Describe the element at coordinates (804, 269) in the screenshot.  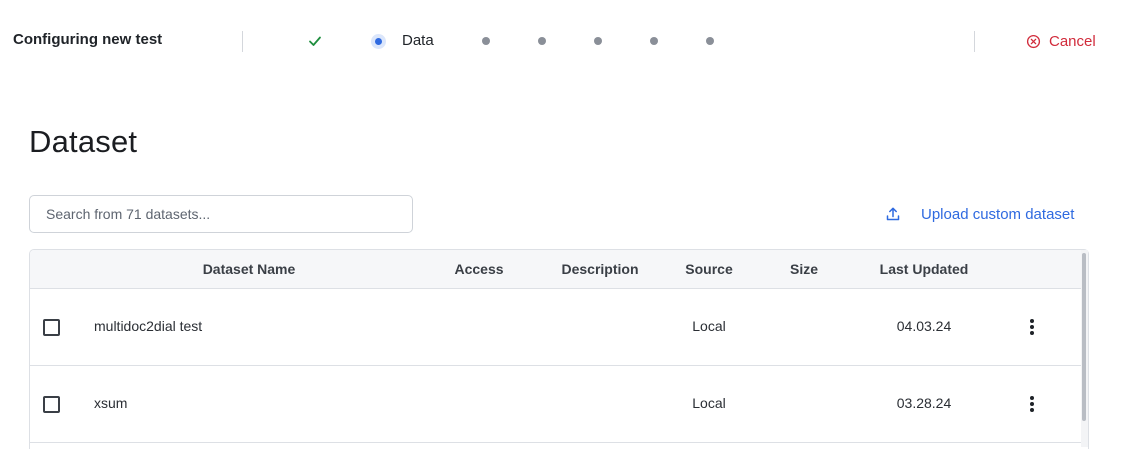
I see `column-header-size: Size` at that location.